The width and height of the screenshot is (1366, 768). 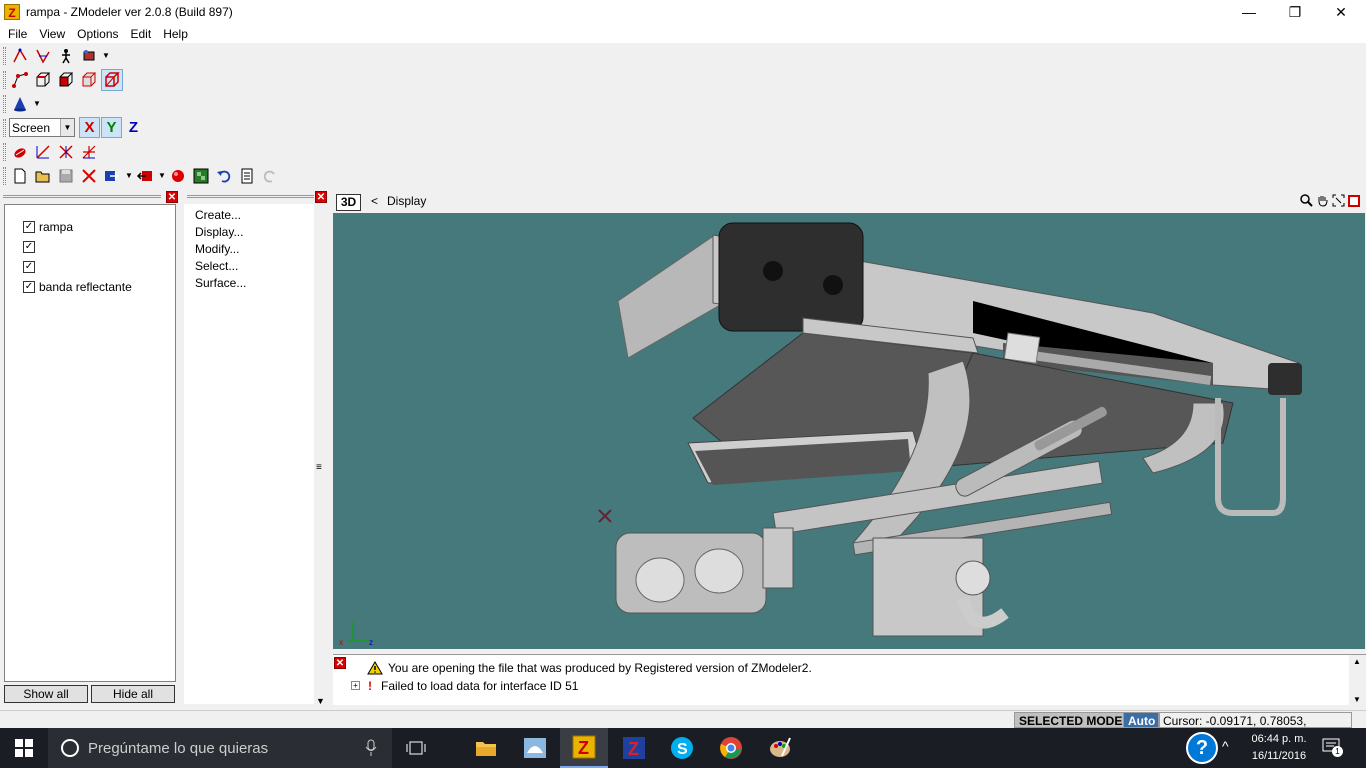 I want to click on delete-button, so click(x=89, y=176).